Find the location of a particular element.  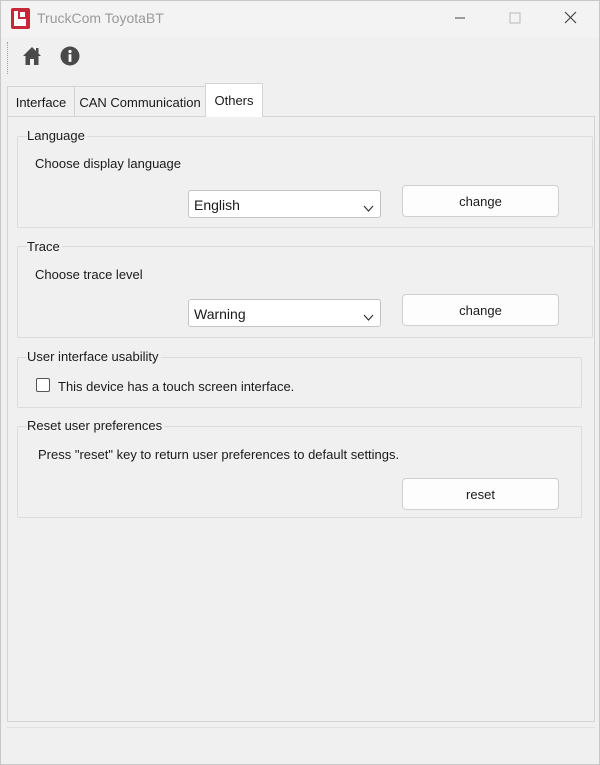

reset-button: reset is located at coordinates (480, 494).